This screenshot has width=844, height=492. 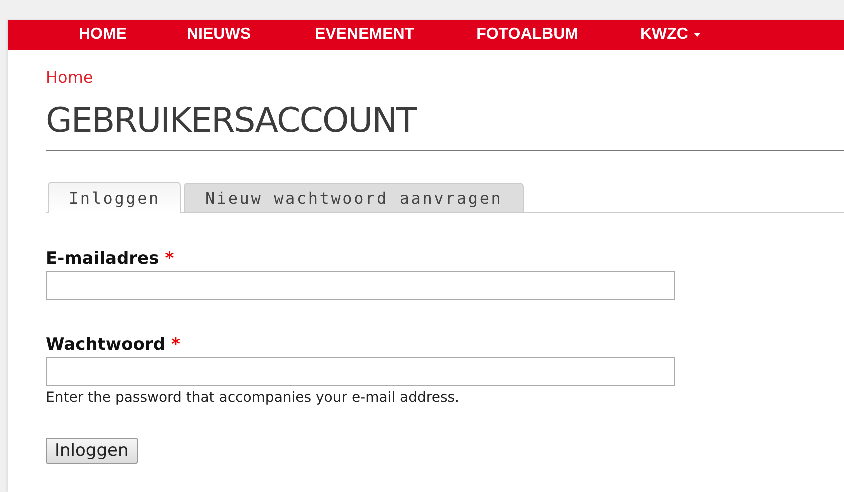 I want to click on tab: Inloggen, so click(x=115, y=197).